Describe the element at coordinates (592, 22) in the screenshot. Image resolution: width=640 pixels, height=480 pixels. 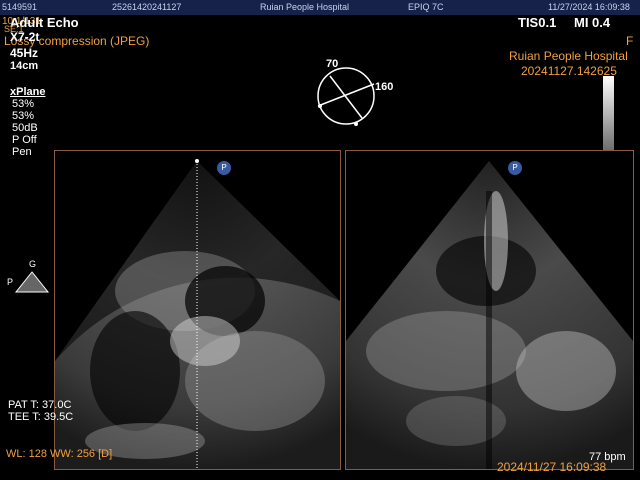
I see `mi-value: MI 0.4` at that location.